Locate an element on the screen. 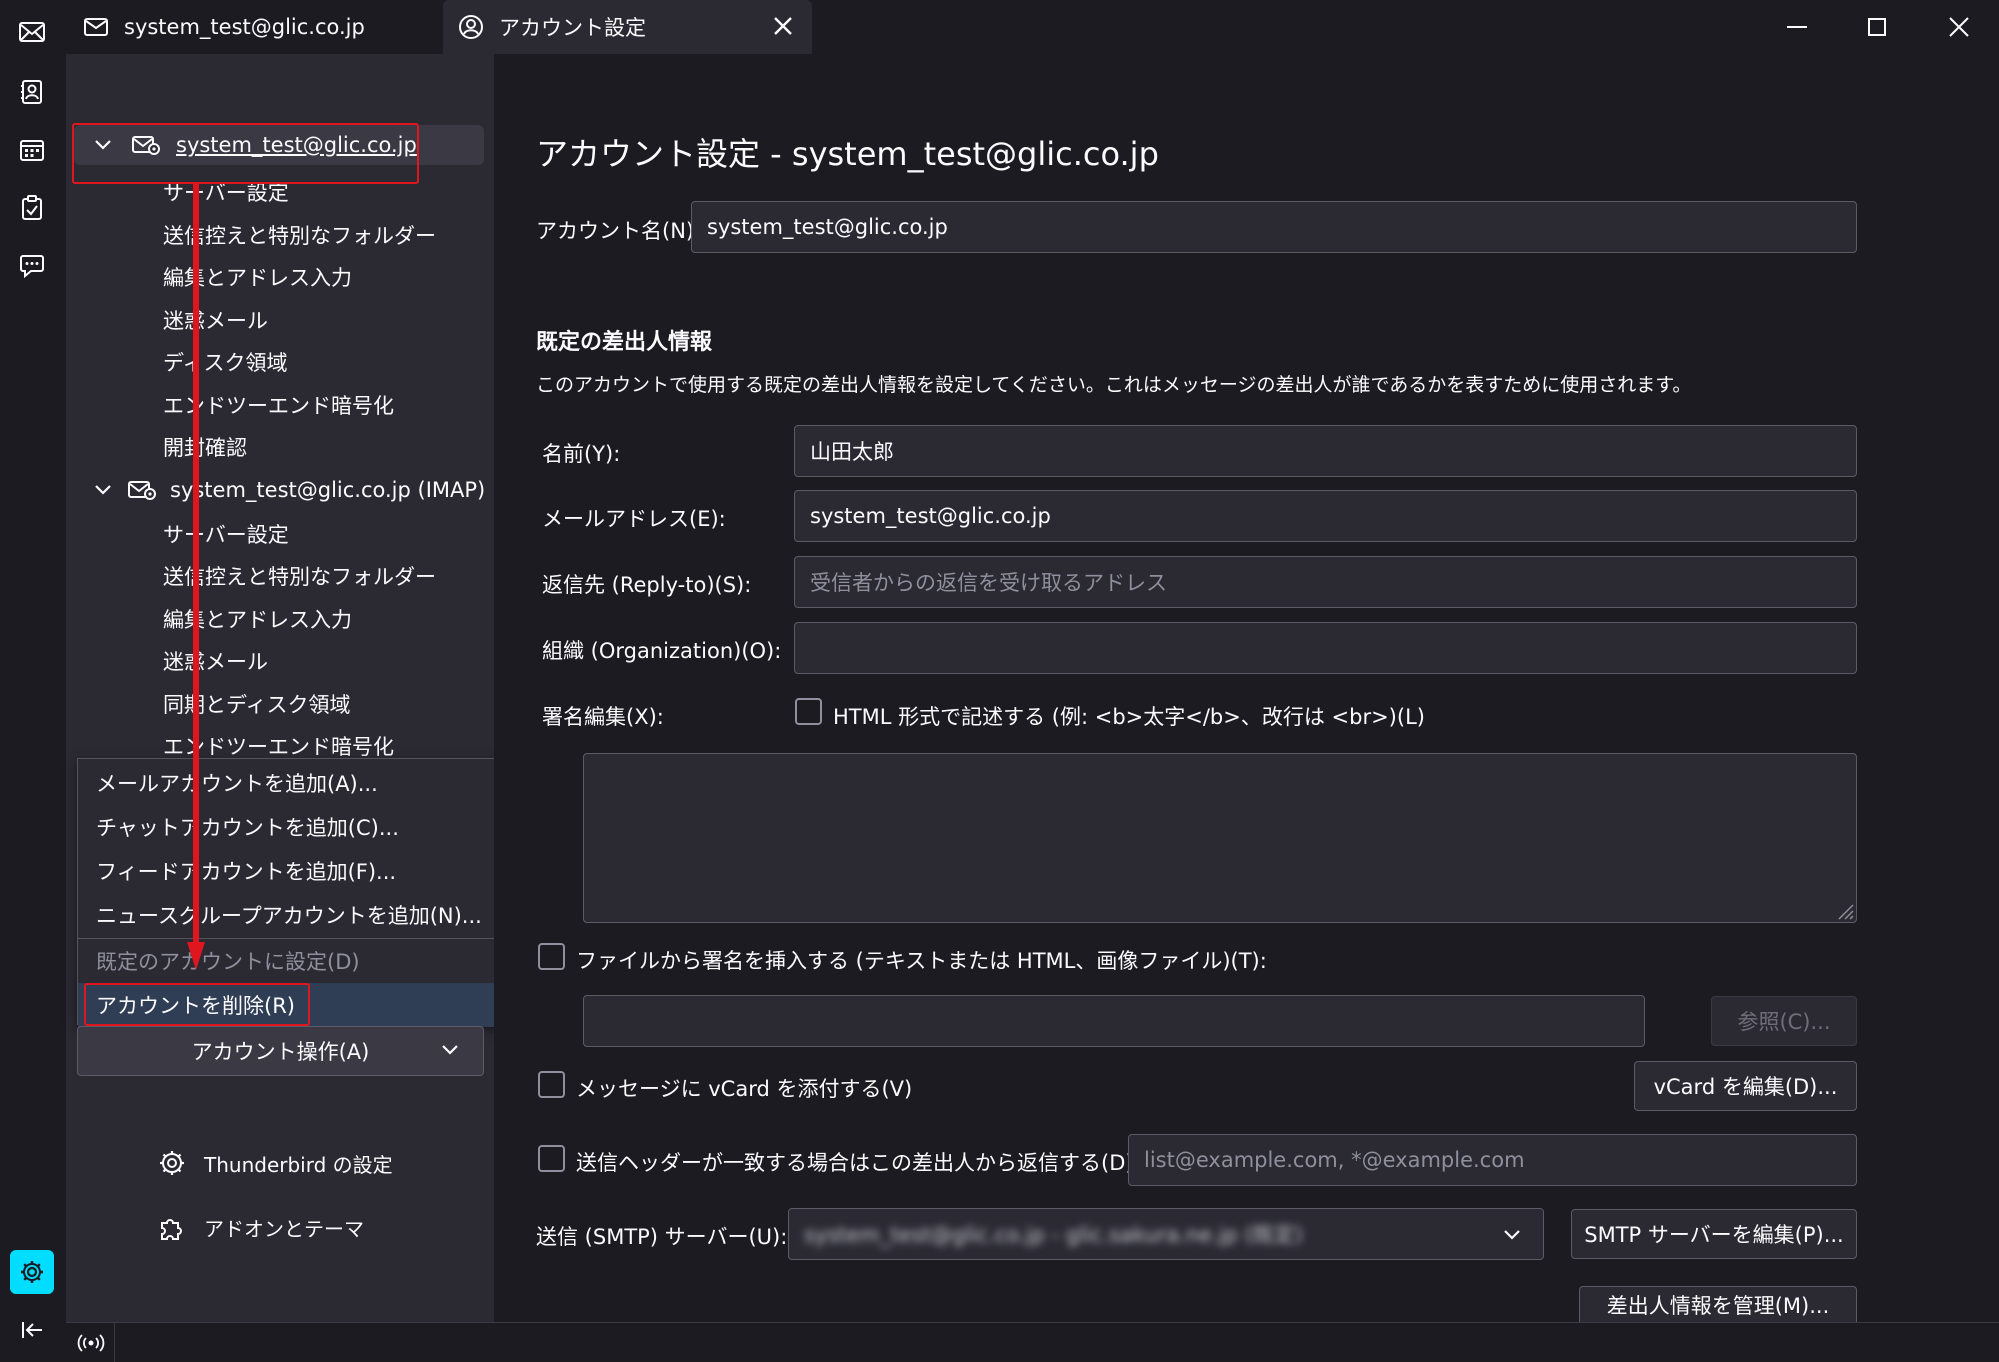 Image resolution: width=1999 pixels, height=1362 pixels. smtp-server-label: 送信 (SMTP) サーバー(U): is located at coordinates (662, 1237).